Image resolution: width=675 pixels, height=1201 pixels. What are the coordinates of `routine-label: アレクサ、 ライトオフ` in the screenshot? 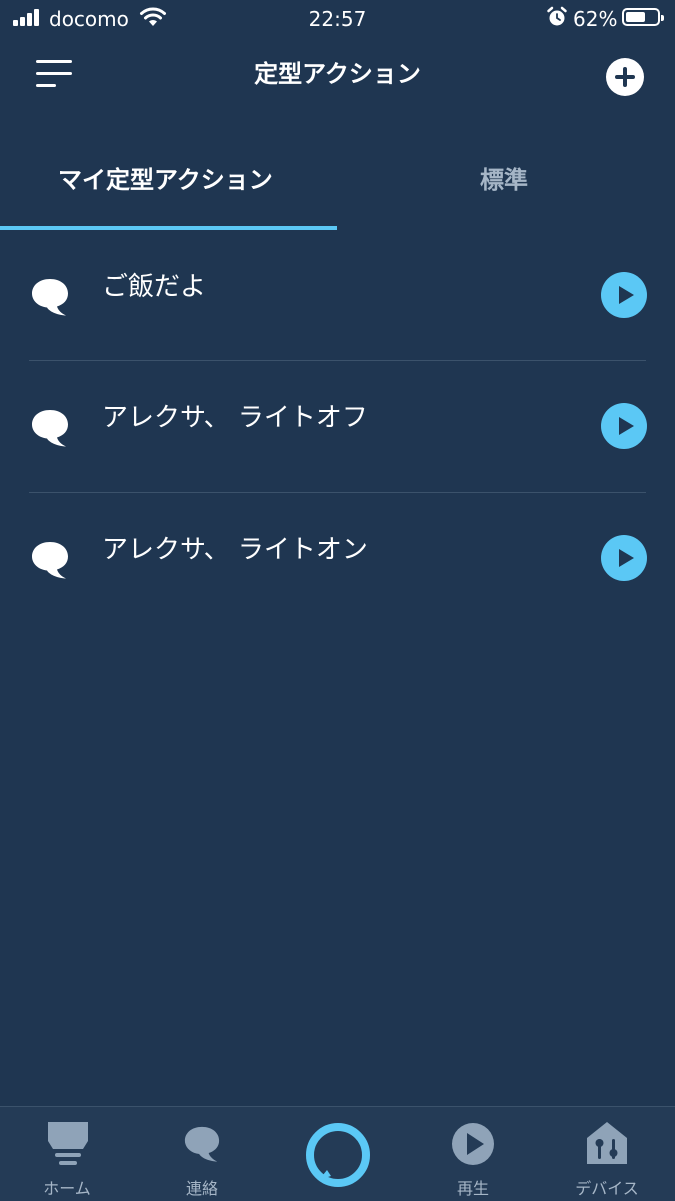 It's located at (235, 418).